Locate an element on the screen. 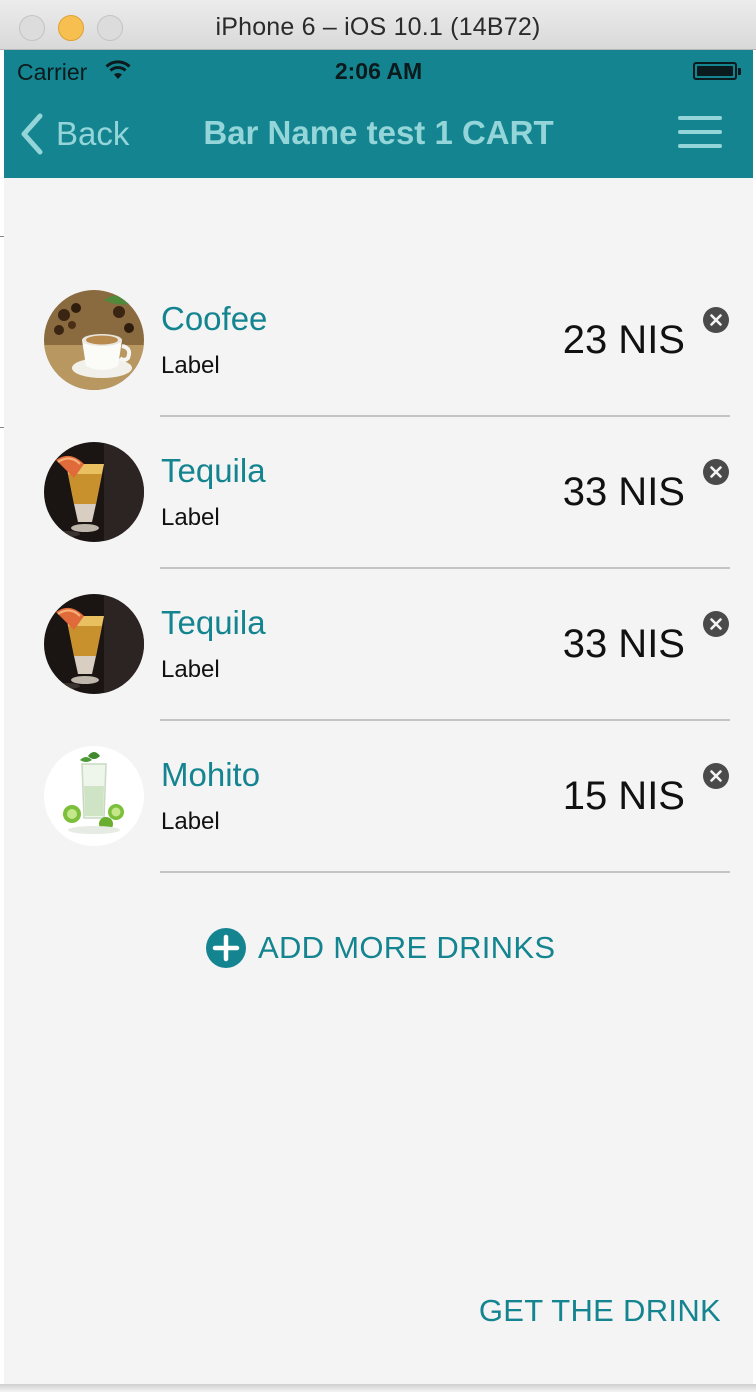 Image resolution: width=756 pixels, height=1392 pixels. add-more-label: ADD MORE DRINKS is located at coordinates (407, 947).